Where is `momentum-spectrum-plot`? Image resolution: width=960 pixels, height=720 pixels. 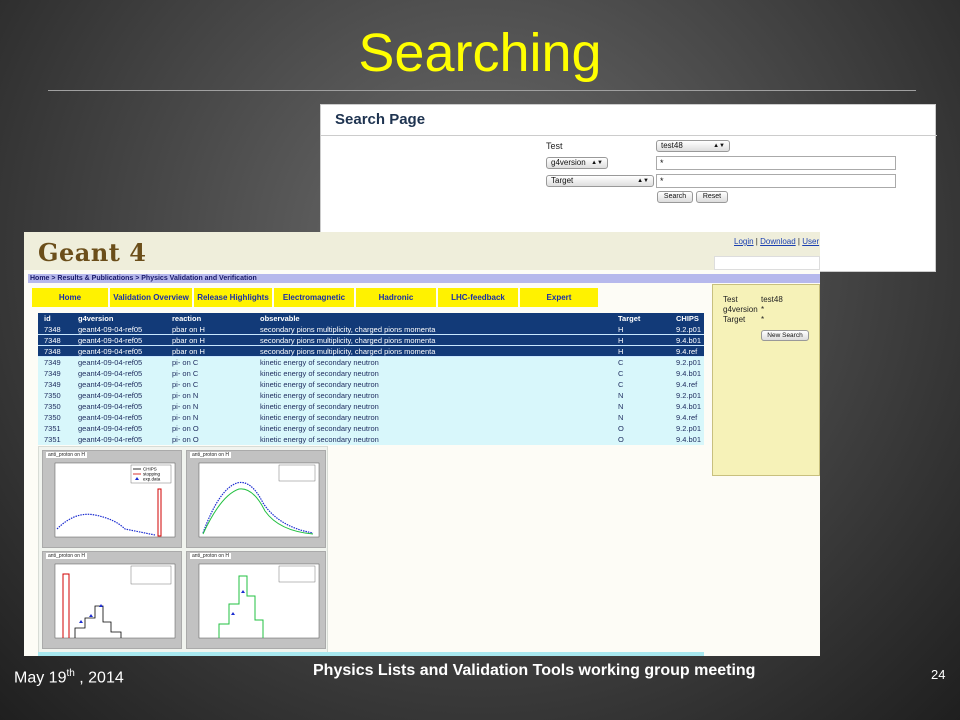 momentum-spectrum-plot is located at coordinates (259, 500).